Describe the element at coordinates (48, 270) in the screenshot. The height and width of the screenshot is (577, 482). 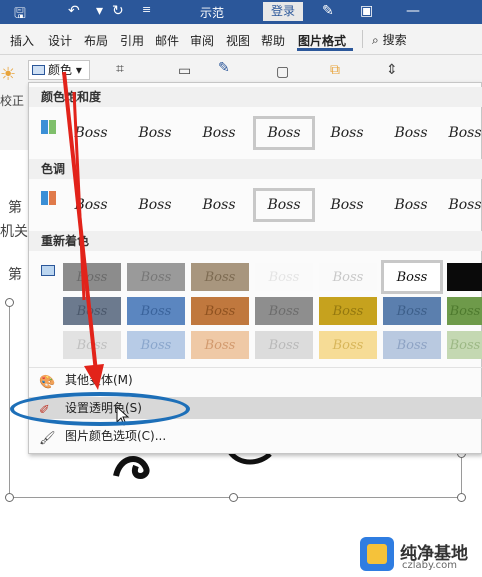
I see `recolor-row-icon` at that location.